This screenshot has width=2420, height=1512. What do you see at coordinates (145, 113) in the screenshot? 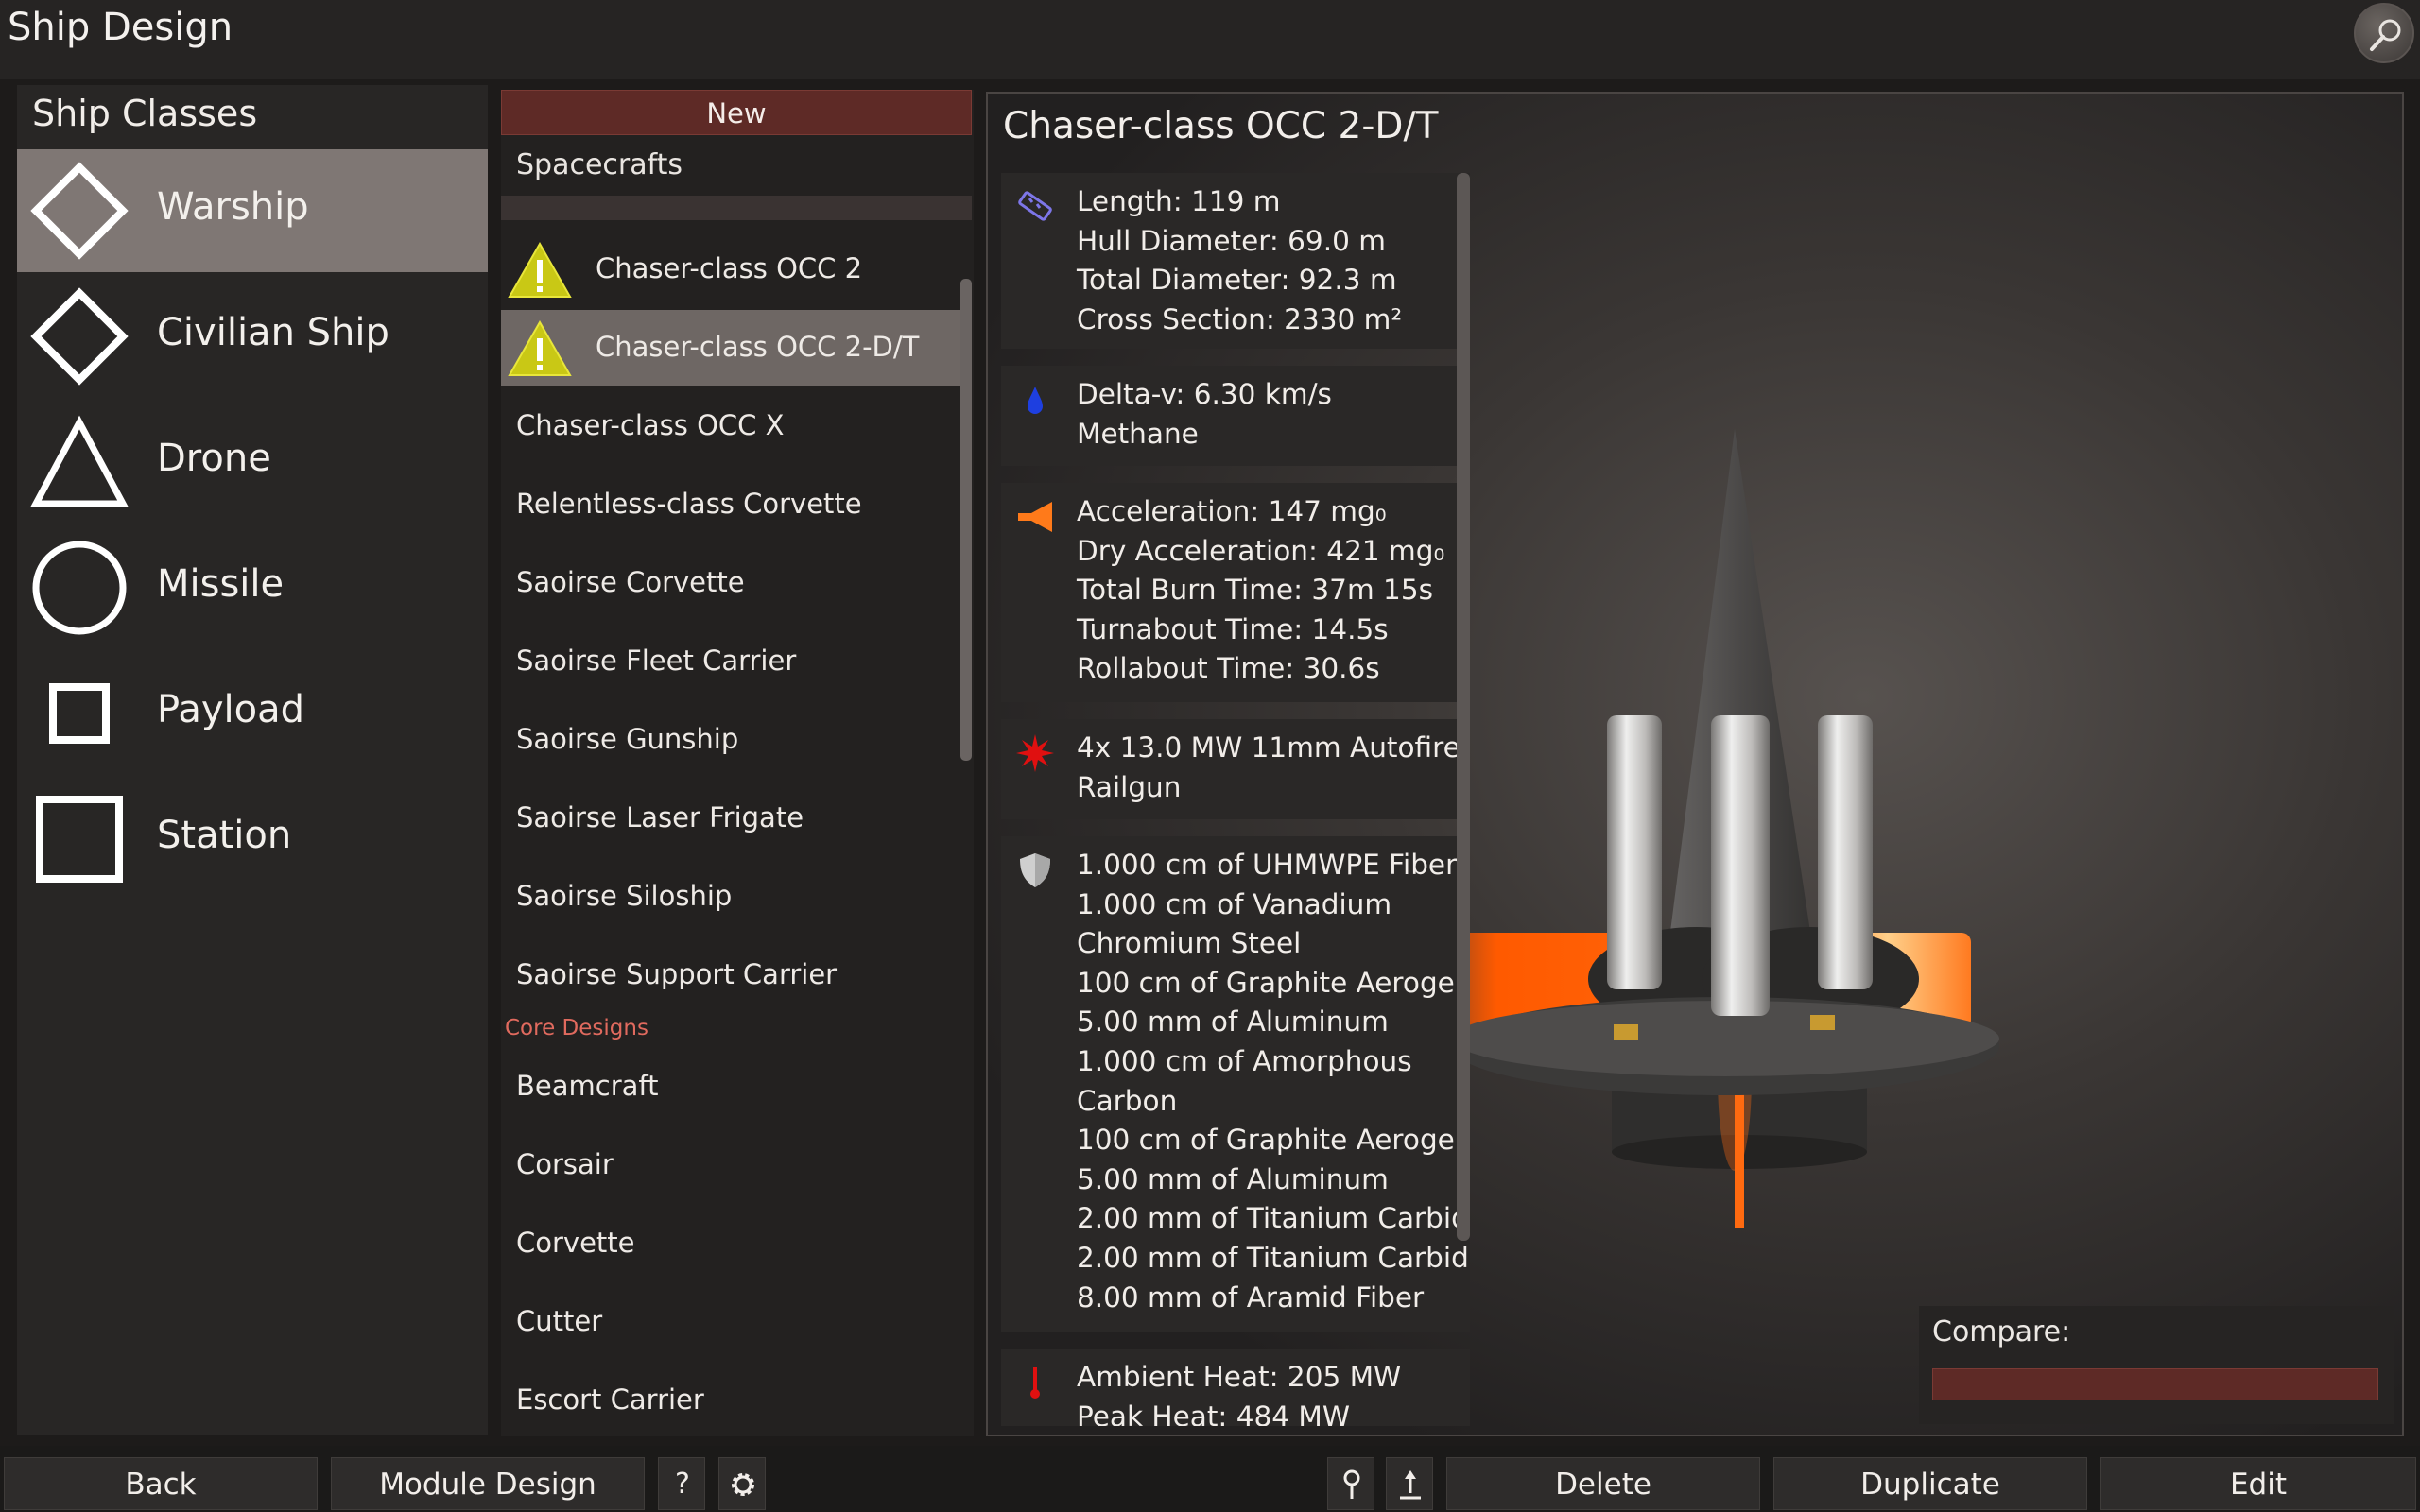
I see `ship-classes-header: Ship Classes` at bounding box center [145, 113].